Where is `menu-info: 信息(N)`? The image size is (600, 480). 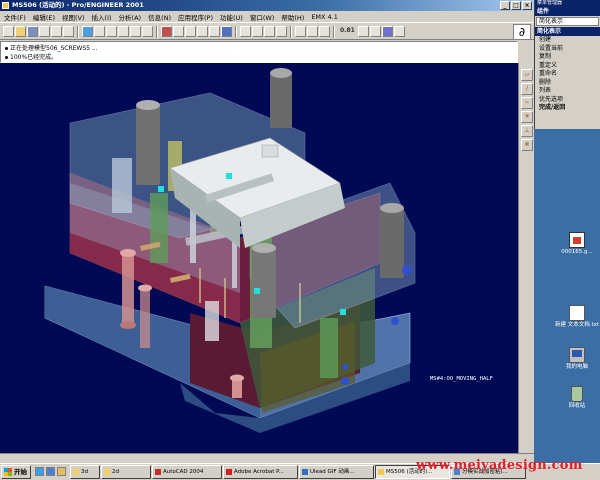
menu-info: 信息(N) is located at coordinates (159, 17).